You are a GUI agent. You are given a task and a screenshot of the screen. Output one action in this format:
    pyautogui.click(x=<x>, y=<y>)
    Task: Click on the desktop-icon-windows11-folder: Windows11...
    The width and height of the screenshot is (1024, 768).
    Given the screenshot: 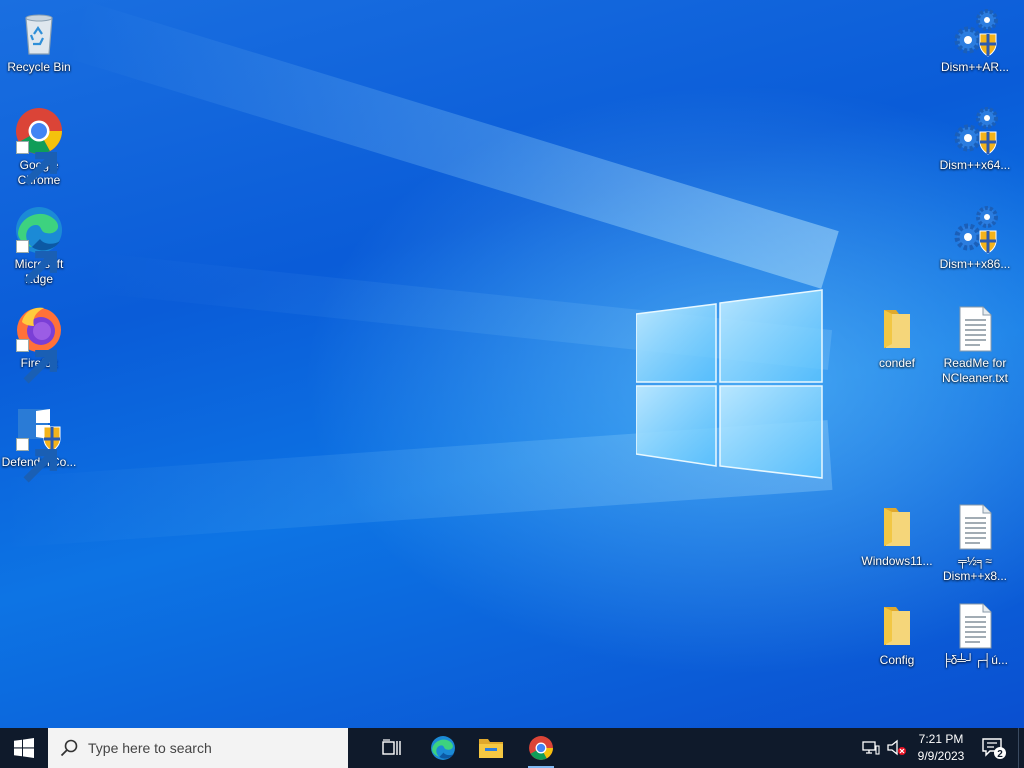 What is the action you would take?
    pyautogui.click(x=897, y=535)
    